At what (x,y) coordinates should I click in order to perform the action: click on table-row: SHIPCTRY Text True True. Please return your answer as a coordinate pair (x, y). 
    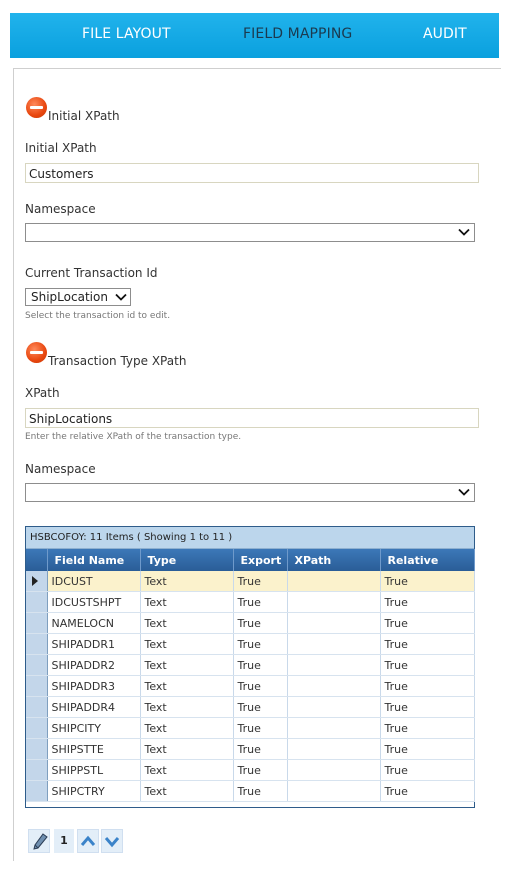
    Looking at the image, I should click on (250, 791).